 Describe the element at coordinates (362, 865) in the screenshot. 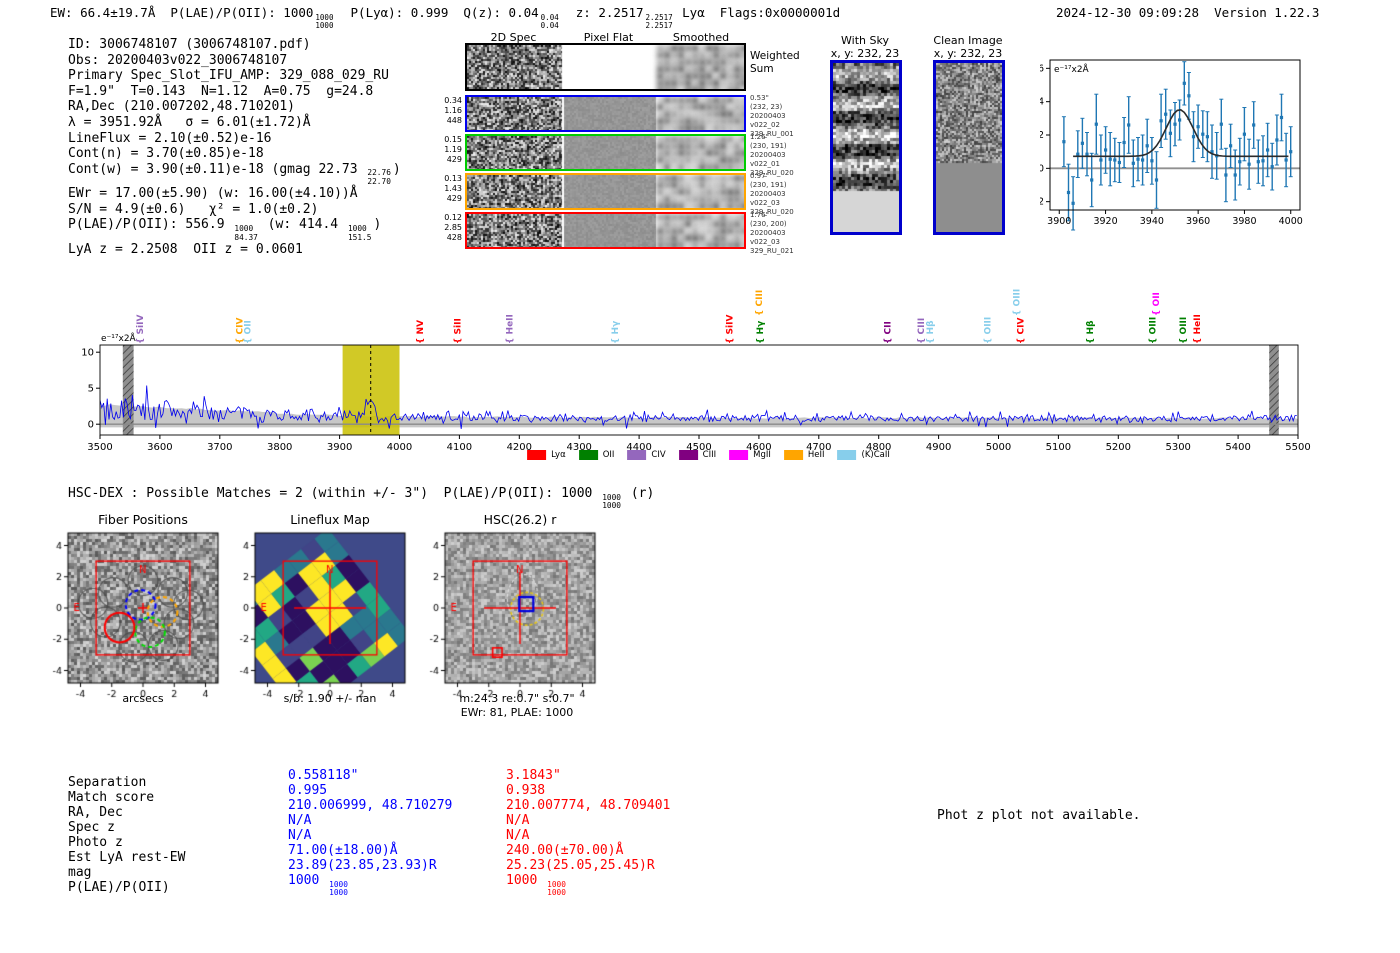

I see `match-value: 23.89(23.85,23.93)R` at that location.